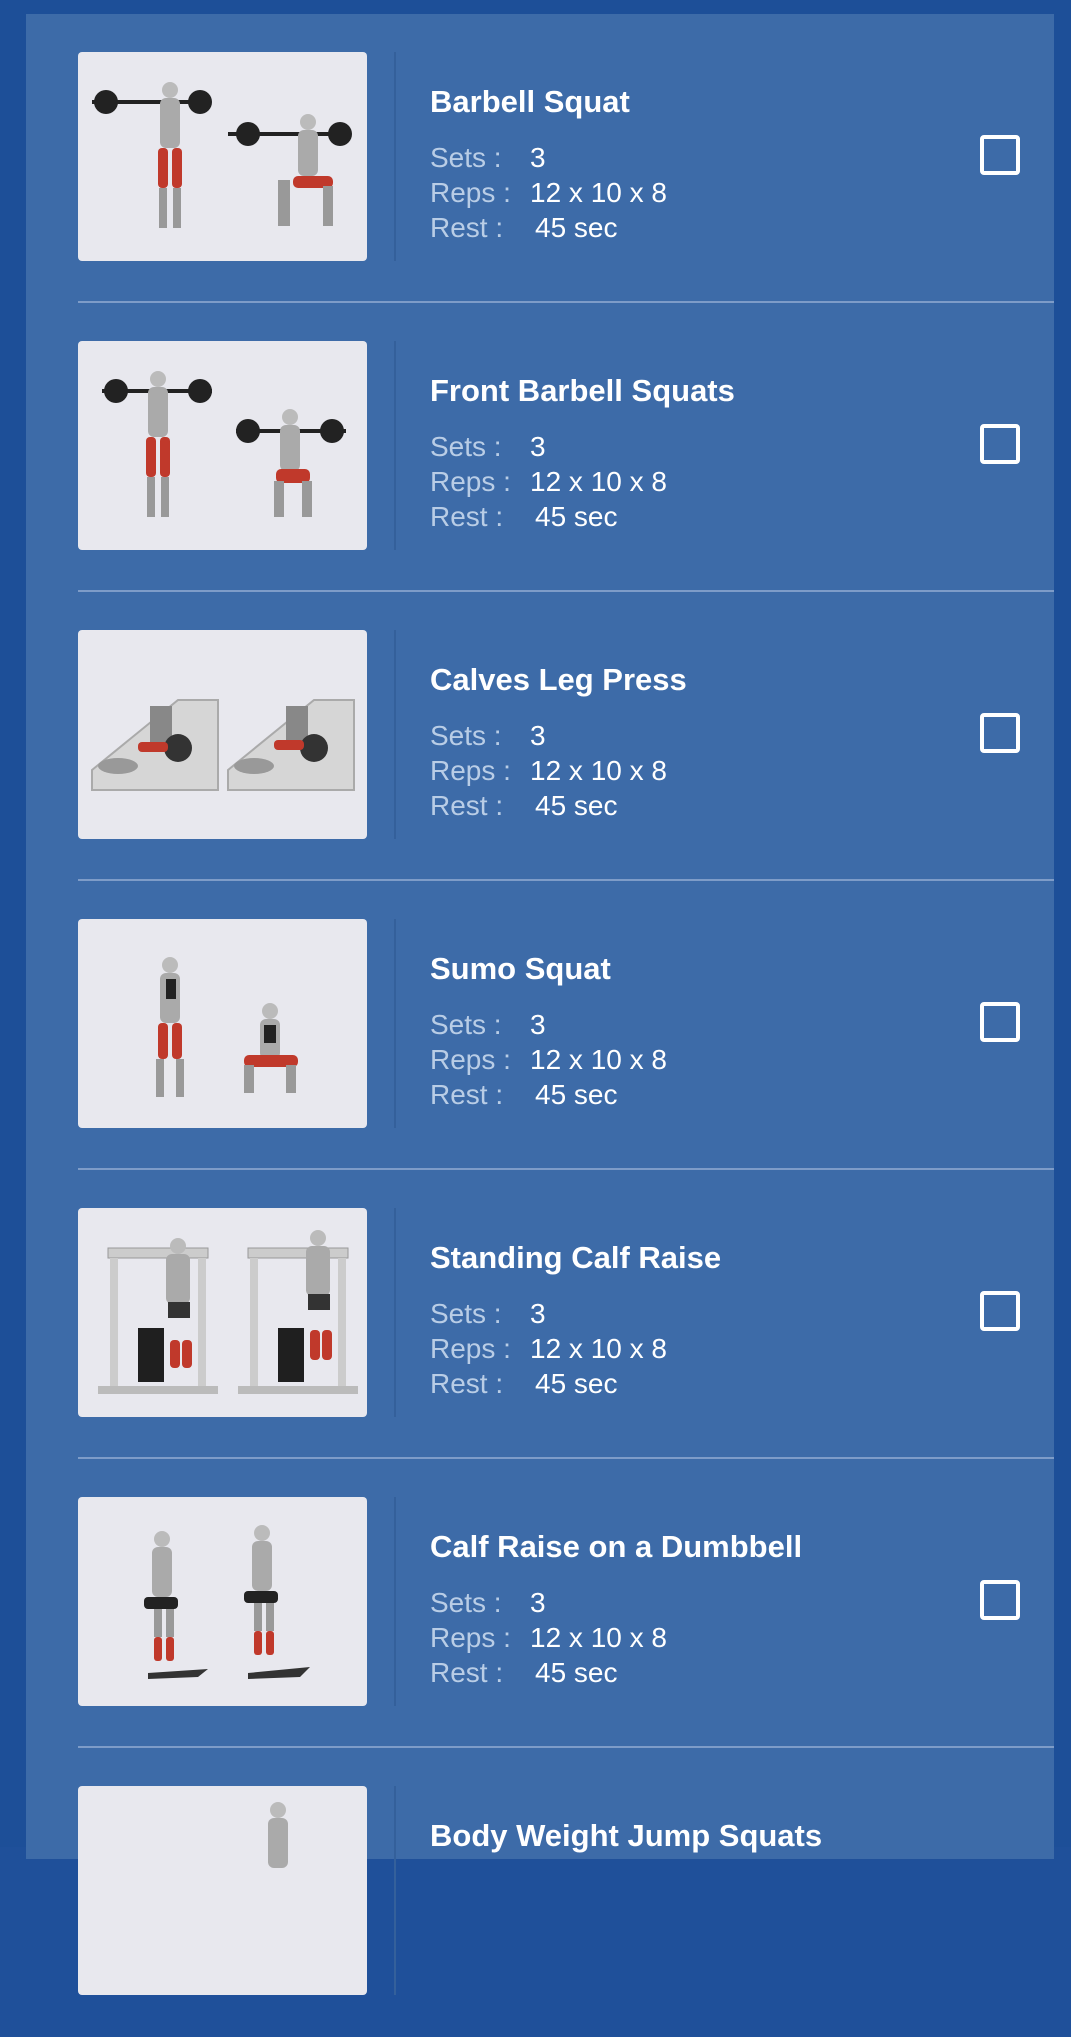 Image resolution: width=1071 pixels, height=2037 pixels. Describe the element at coordinates (223, 745) in the screenshot. I see `leg-press-image` at that location.